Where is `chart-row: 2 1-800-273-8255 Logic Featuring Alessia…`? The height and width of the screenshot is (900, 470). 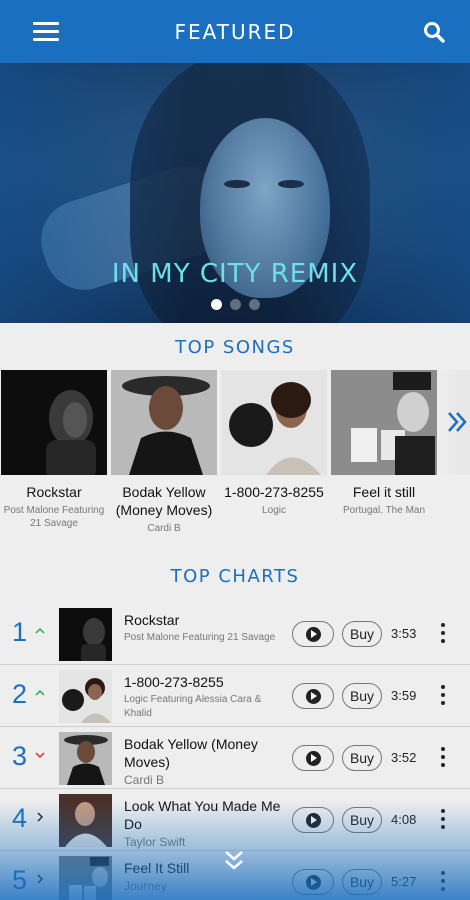
chart-row: 2 1-800-273-8255 Logic Featuring Alessia… is located at coordinates (235, 696).